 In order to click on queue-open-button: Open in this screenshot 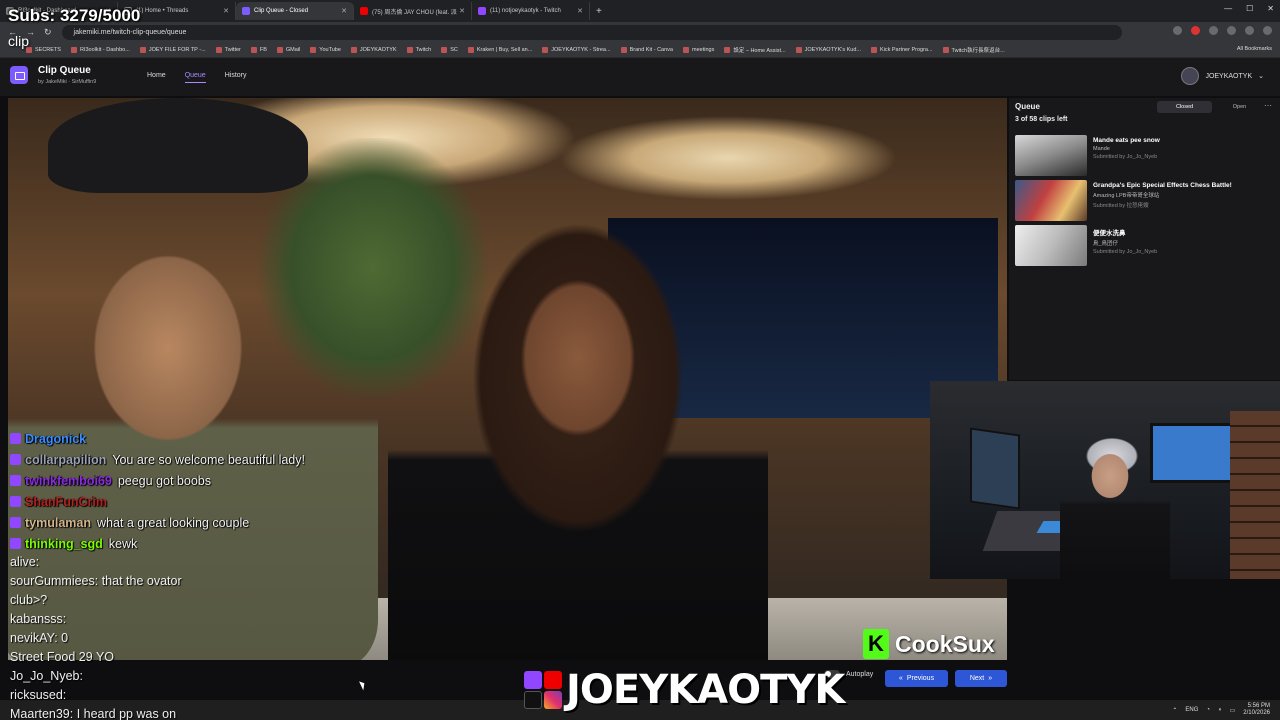, I will do `click(1239, 107)`.